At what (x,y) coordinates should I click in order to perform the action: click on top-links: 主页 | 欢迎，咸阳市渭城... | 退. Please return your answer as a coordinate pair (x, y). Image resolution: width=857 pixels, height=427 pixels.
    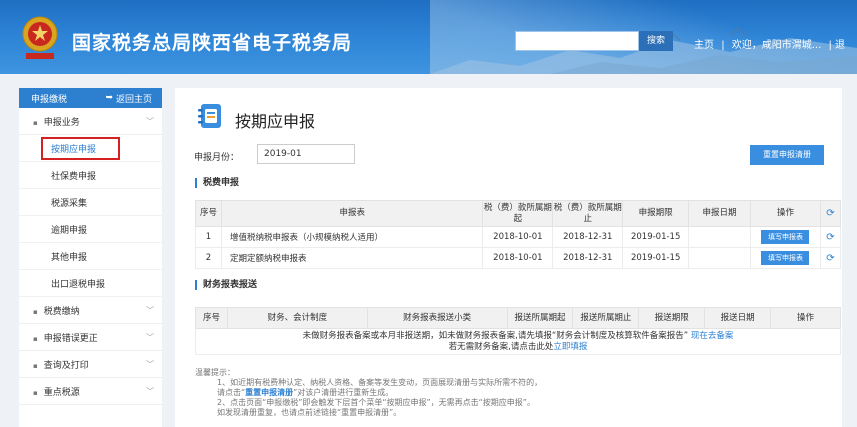
    Looking at the image, I should click on (771, 43).